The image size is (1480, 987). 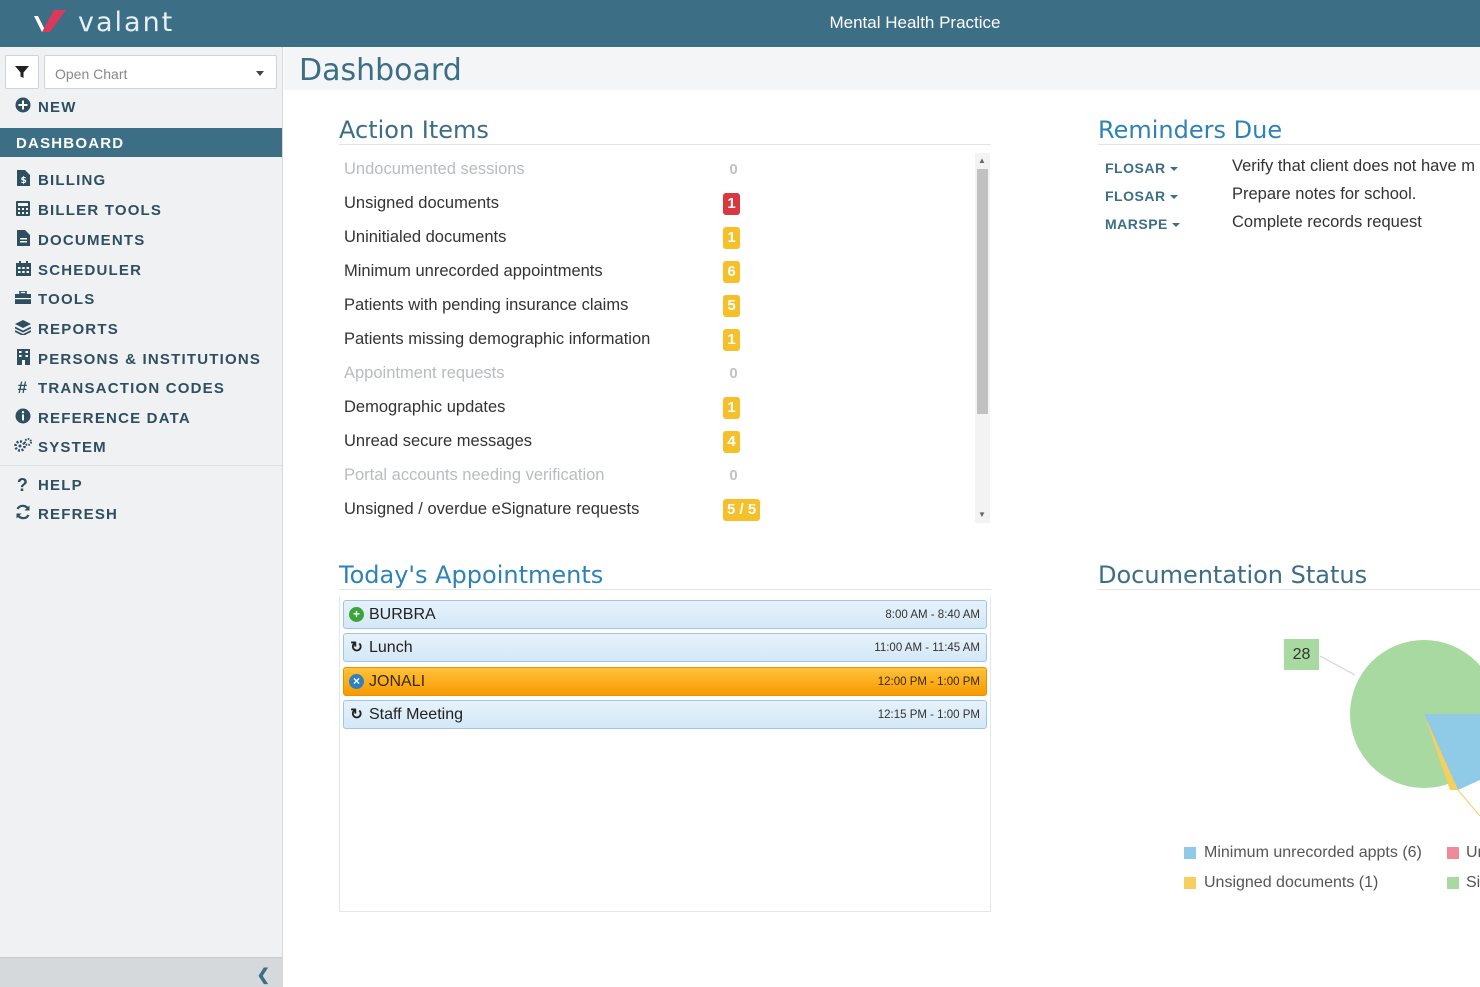 What do you see at coordinates (665, 648) in the screenshot?
I see `appointment-item: ↻ Lunch 11:00 AM - 11:45 AM` at bounding box center [665, 648].